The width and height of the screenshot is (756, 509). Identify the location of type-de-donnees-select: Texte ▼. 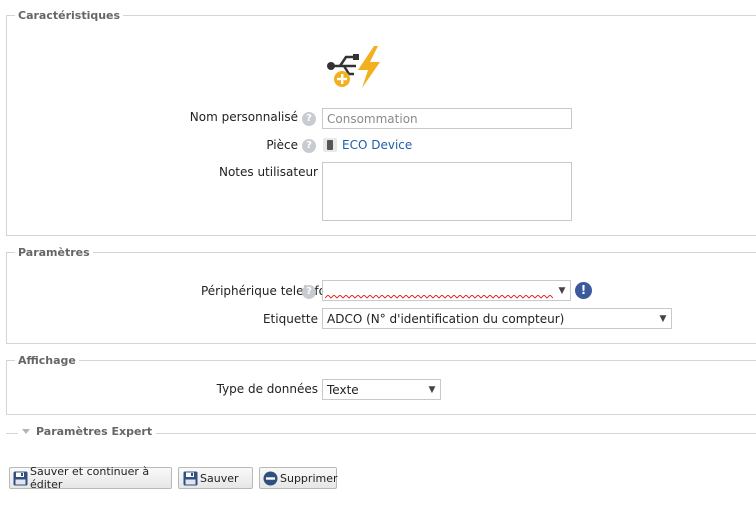
(381, 389).